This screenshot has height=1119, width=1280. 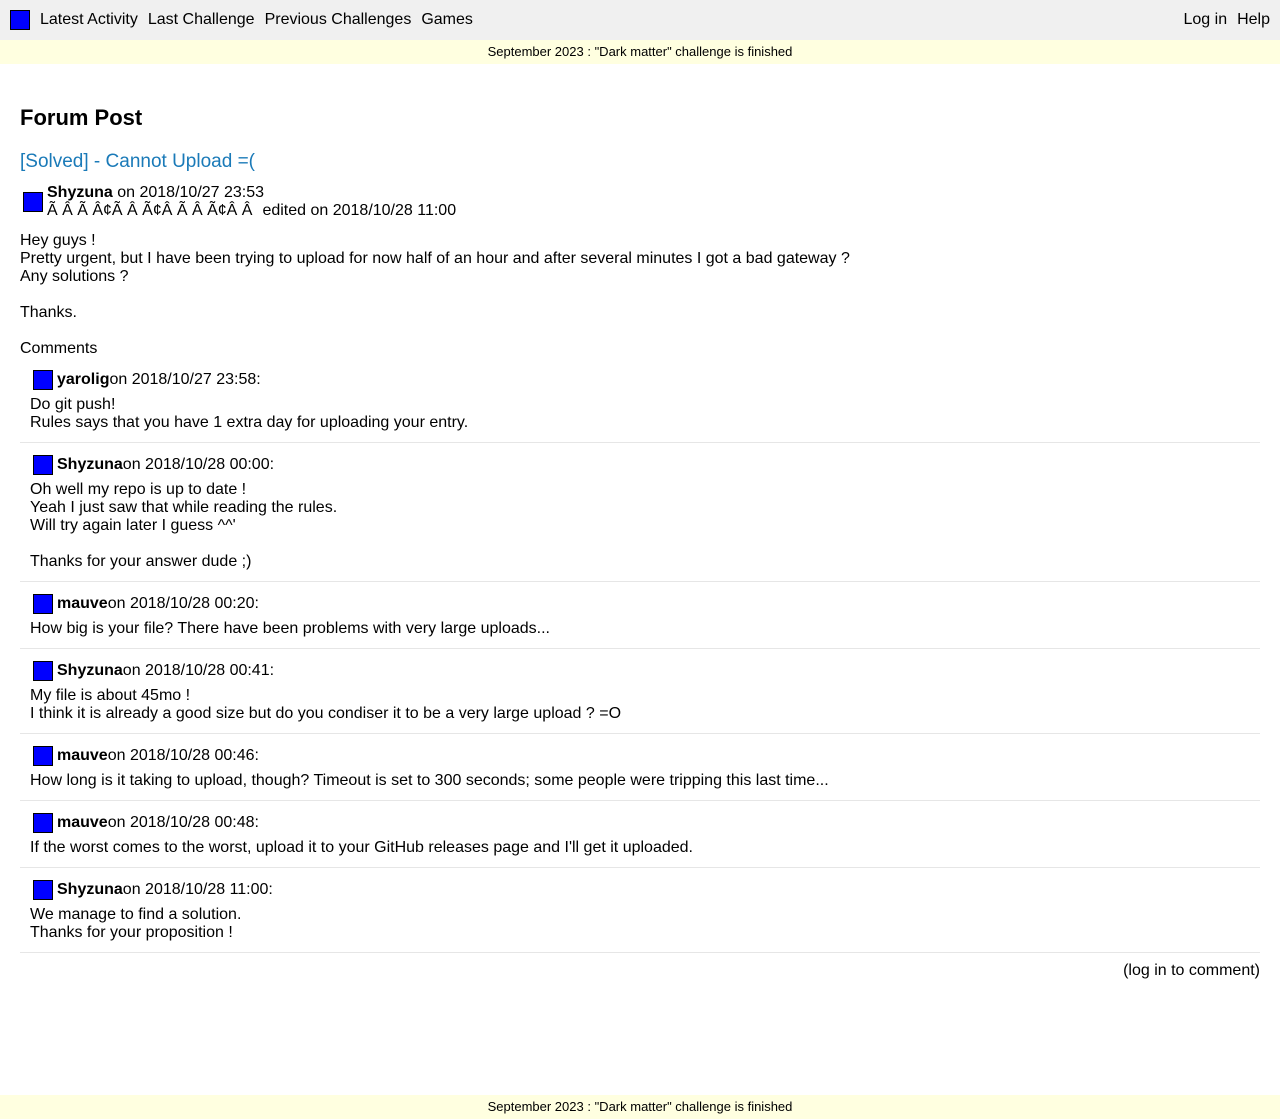 I want to click on comment-line: Oh well my repo is up to date !, so click(x=138, y=489).